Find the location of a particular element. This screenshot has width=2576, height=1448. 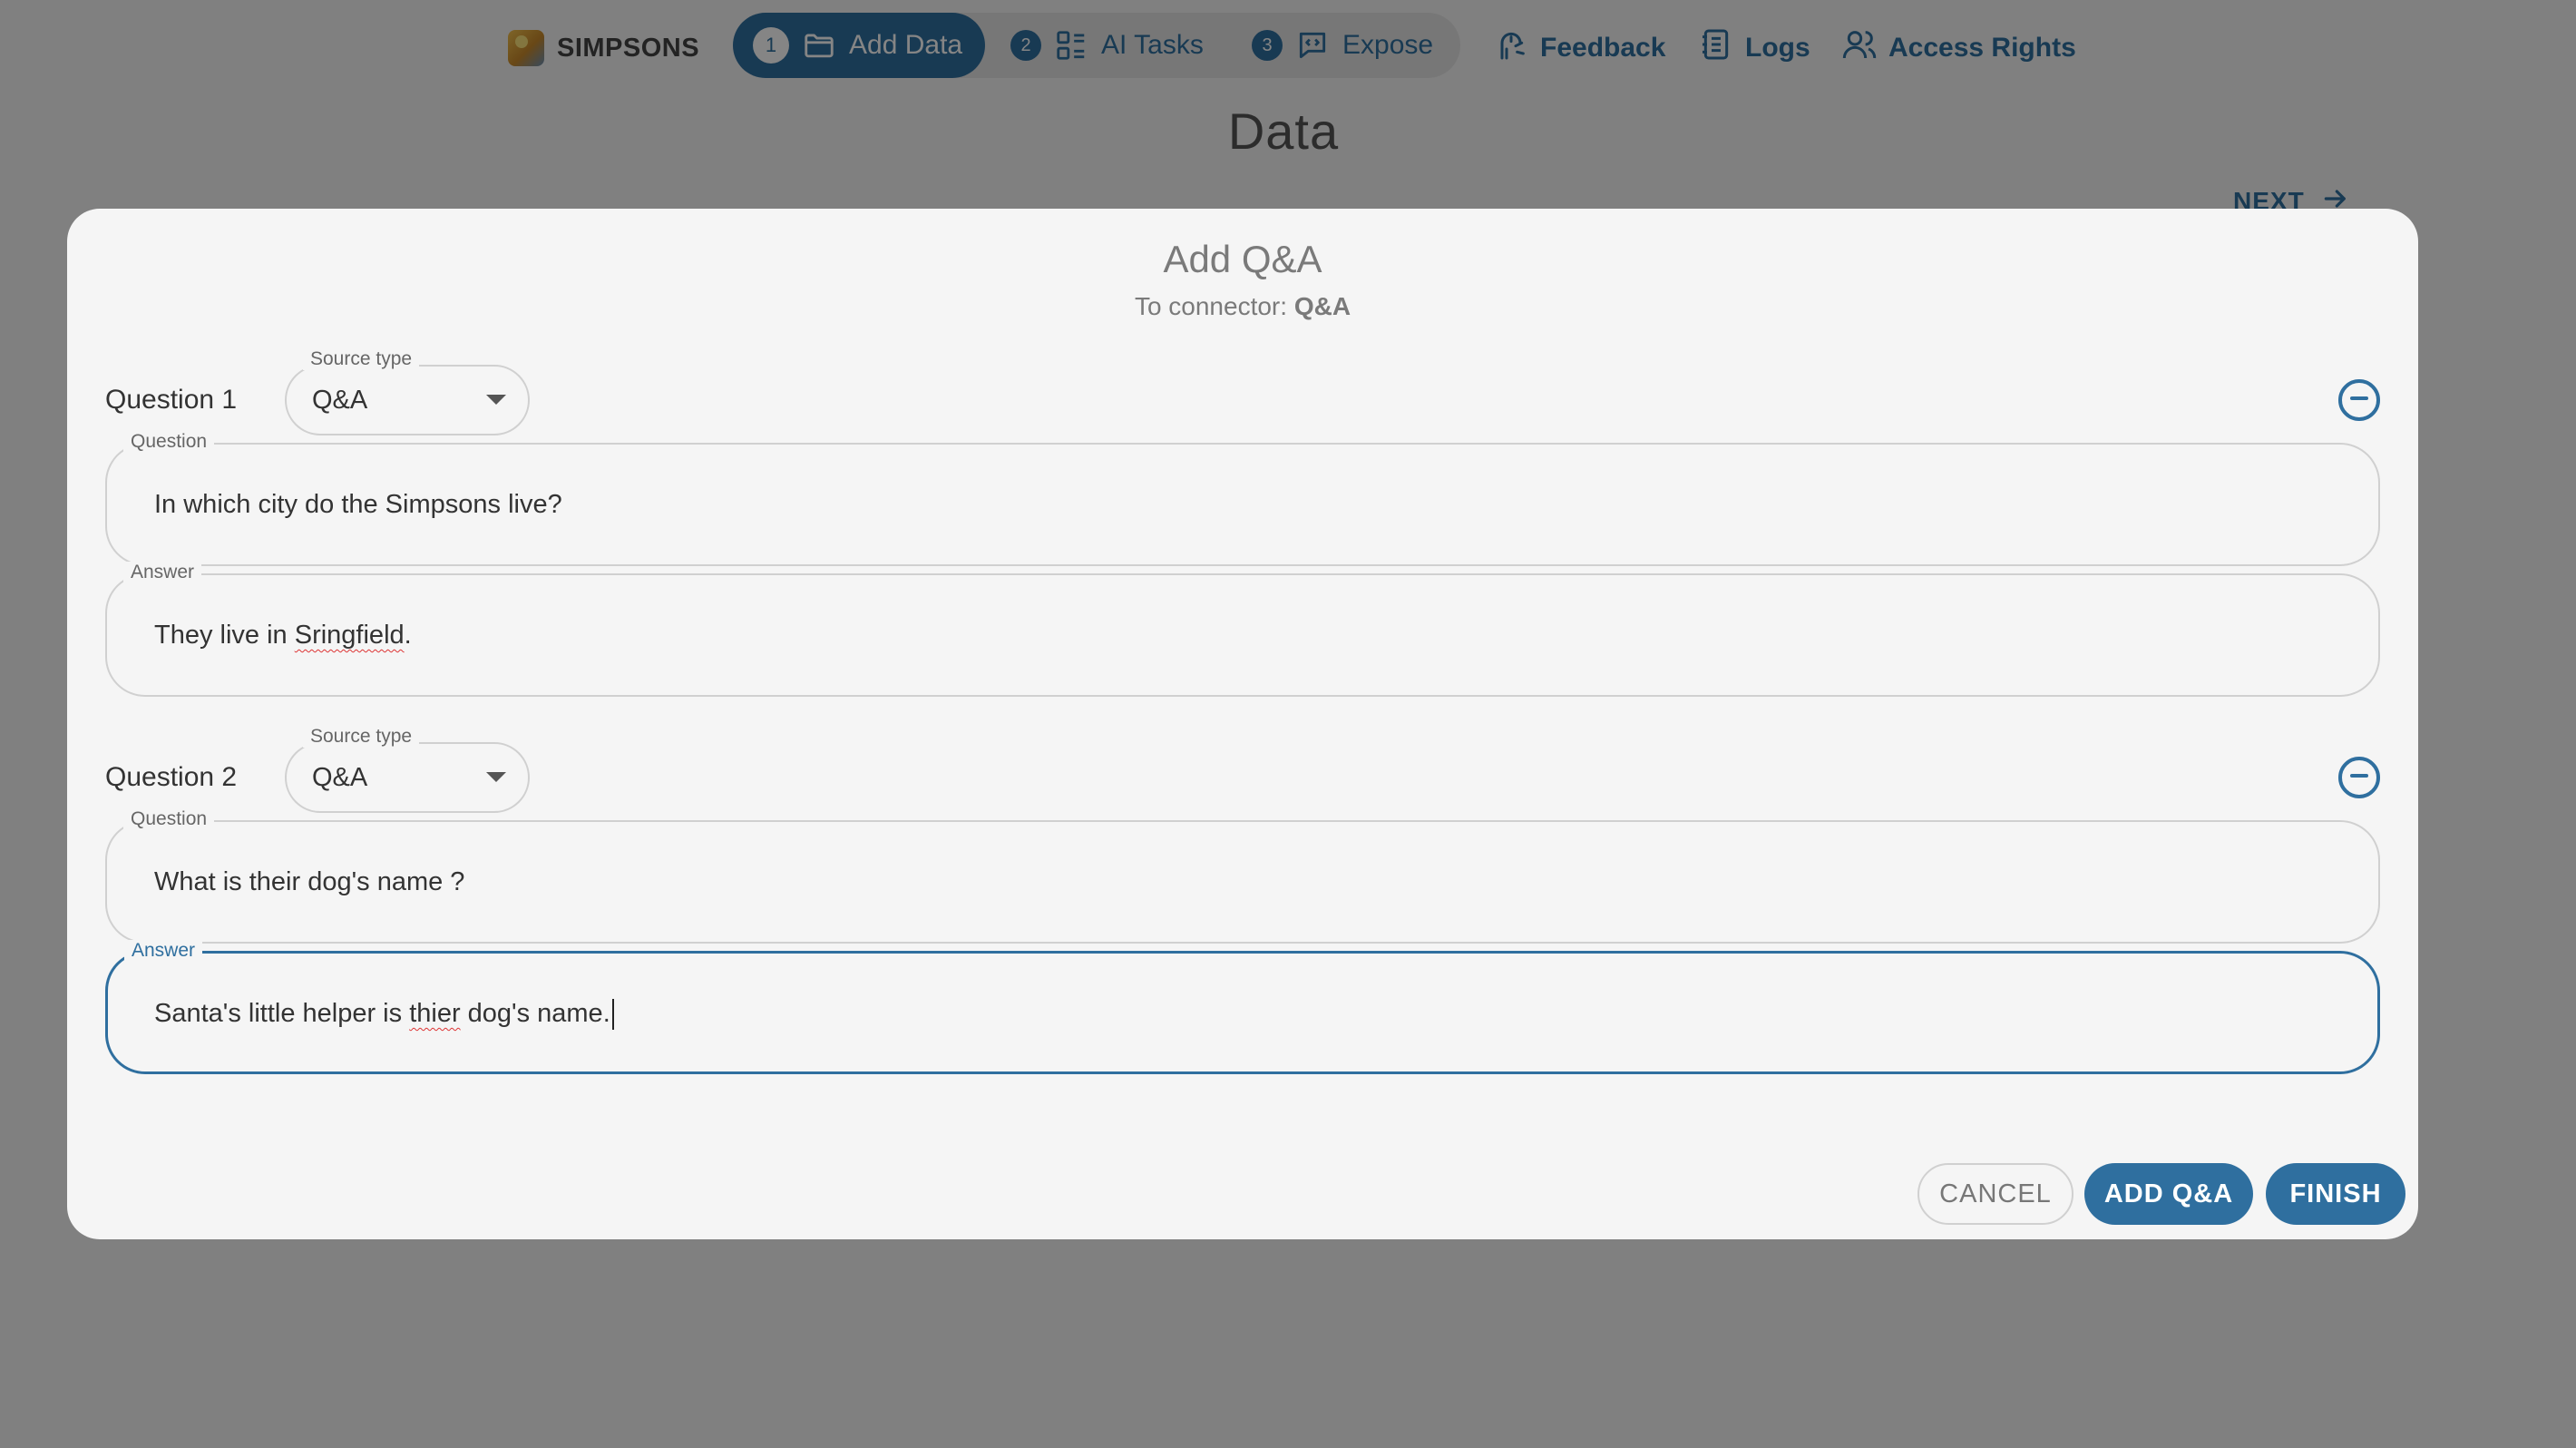

finish-button: FINISH is located at coordinates (2335, 1194).